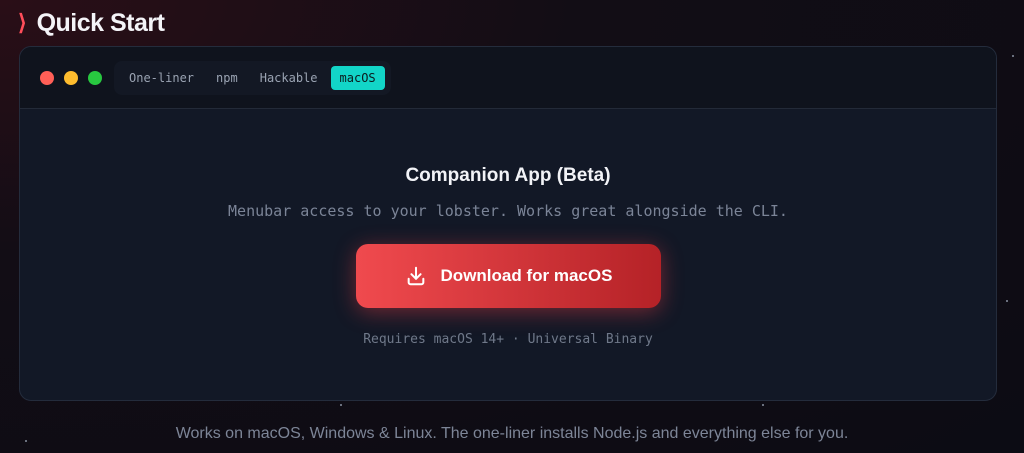 This screenshot has height=453, width=1024. What do you see at coordinates (508, 175) in the screenshot?
I see `panel-title: Companion App (Beta)` at bounding box center [508, 175].